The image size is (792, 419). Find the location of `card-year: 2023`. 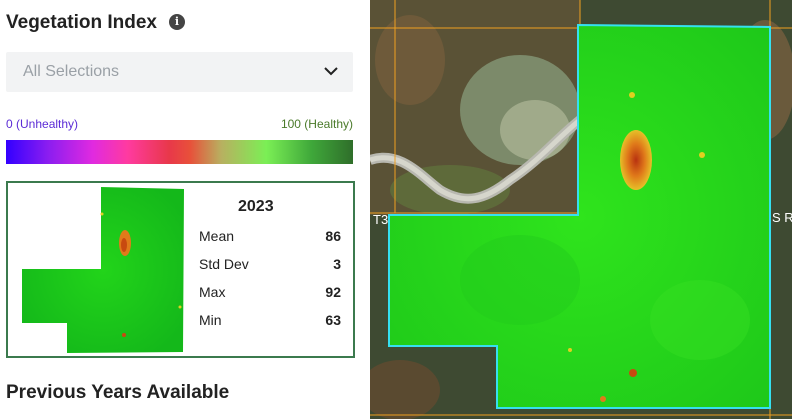

card-year: 2023 is located at coordinates (256, 206).